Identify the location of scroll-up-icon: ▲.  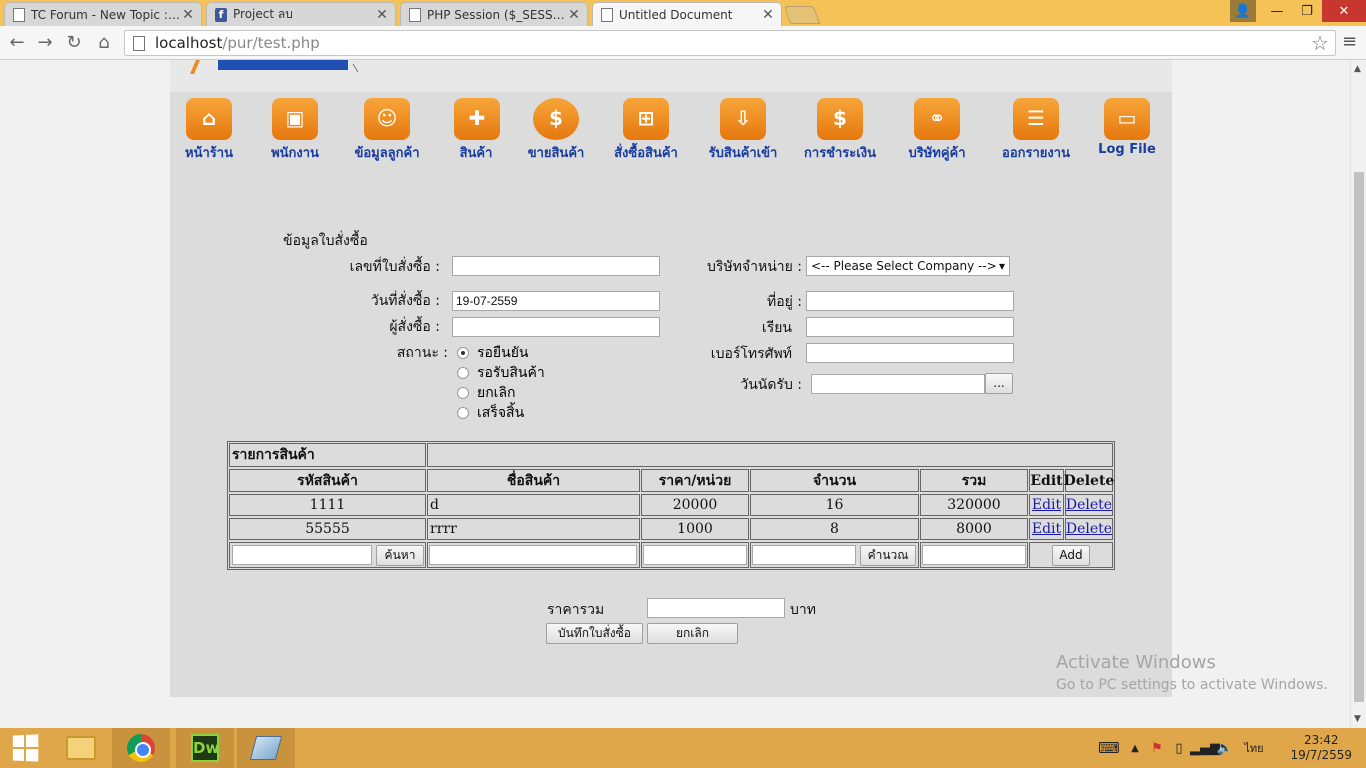
(1357, 69).